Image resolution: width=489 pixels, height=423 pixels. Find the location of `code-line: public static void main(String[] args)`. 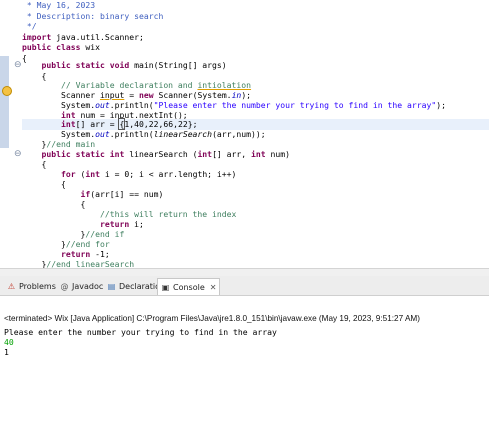

code-line: public static void main(String[] args) is located at coordinates (134, 65).